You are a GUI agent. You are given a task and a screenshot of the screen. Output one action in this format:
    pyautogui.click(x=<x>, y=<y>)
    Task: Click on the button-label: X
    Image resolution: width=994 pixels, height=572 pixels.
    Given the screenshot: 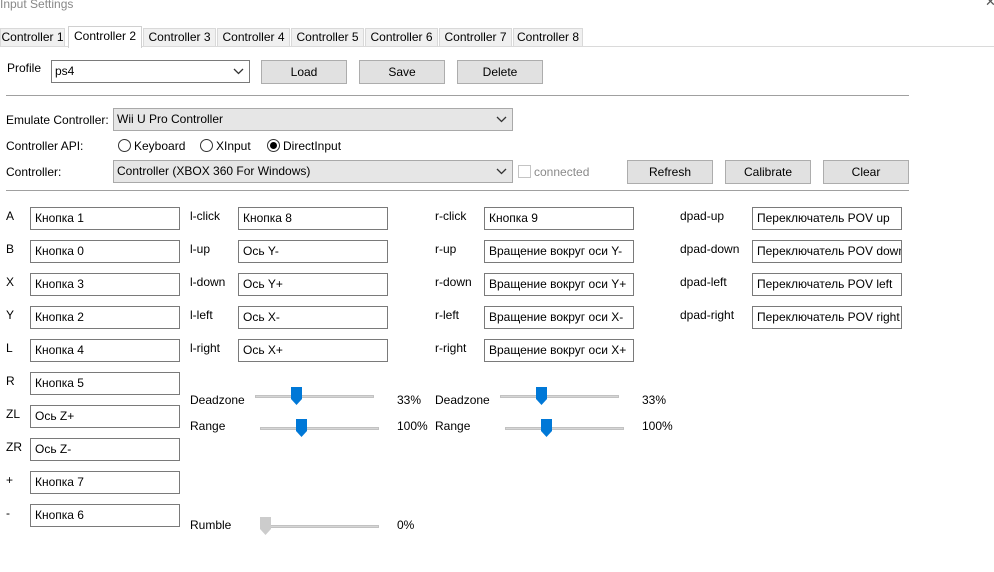 What is the action you would take?
    pyautogui.click(x=10, y=282)
    